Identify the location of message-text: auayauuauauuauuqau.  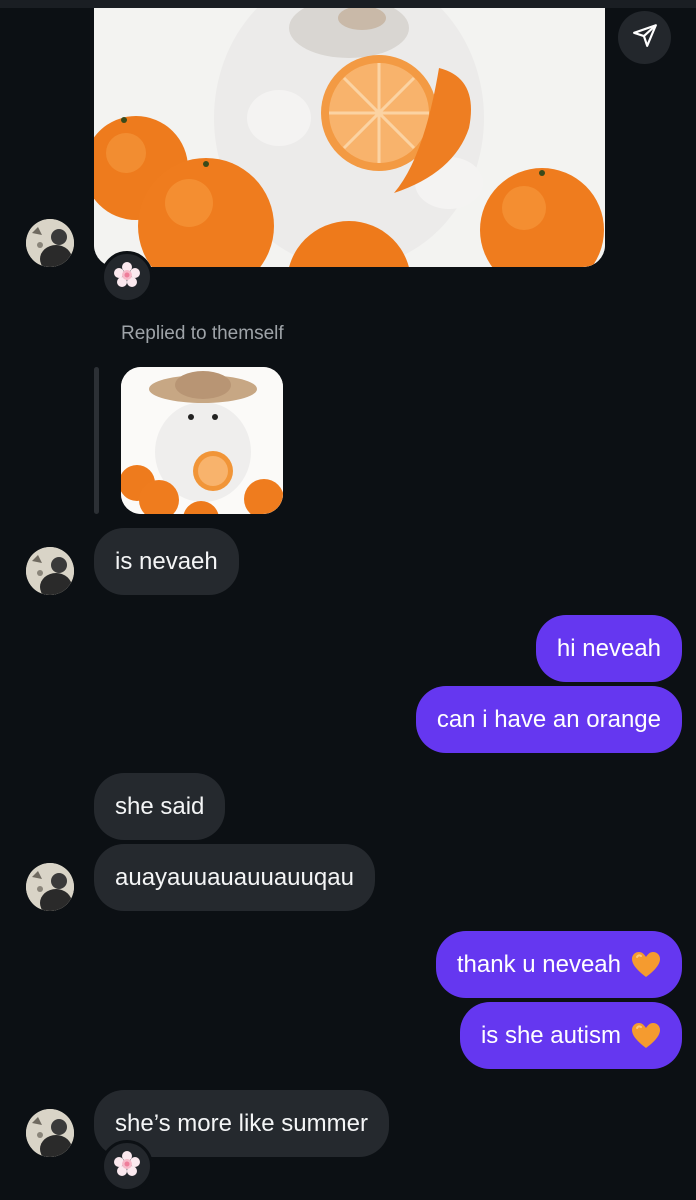
(234, 877).